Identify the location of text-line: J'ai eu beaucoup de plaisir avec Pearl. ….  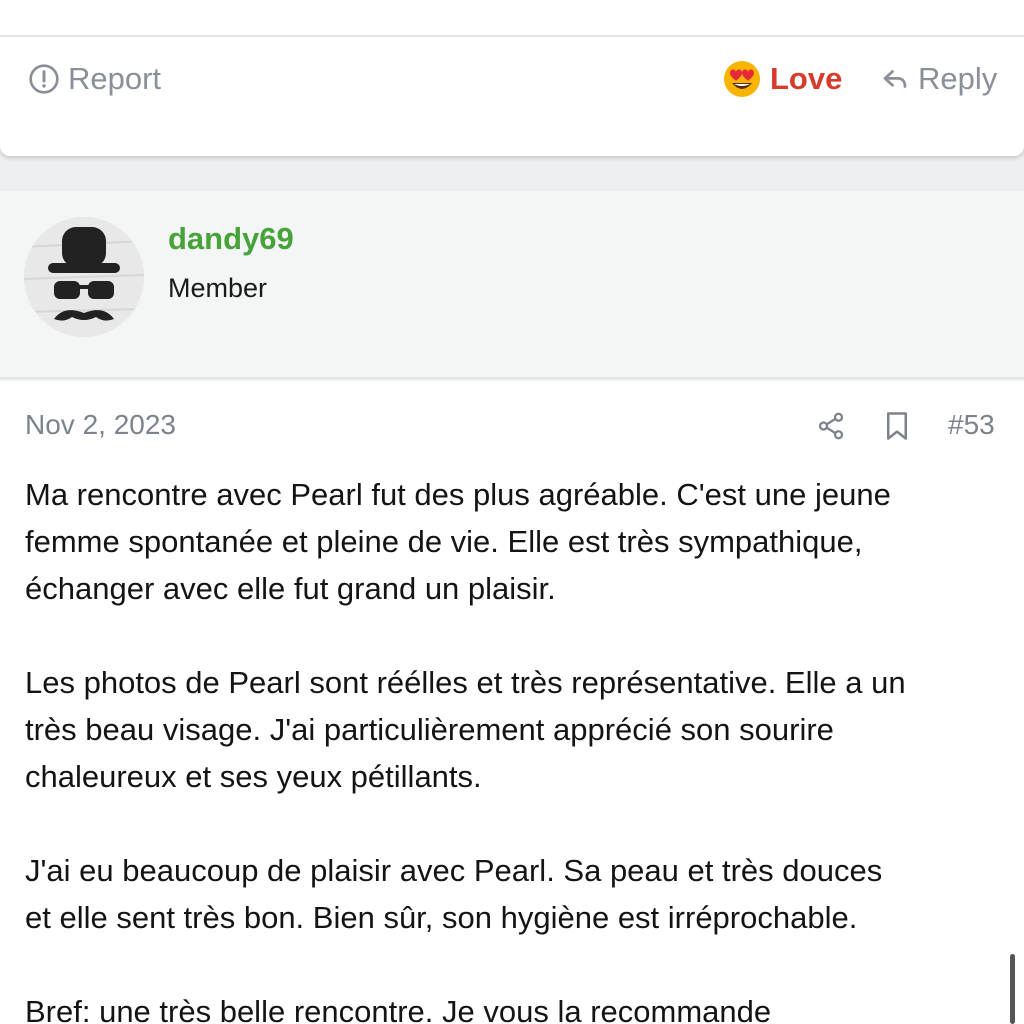
(454, 870).